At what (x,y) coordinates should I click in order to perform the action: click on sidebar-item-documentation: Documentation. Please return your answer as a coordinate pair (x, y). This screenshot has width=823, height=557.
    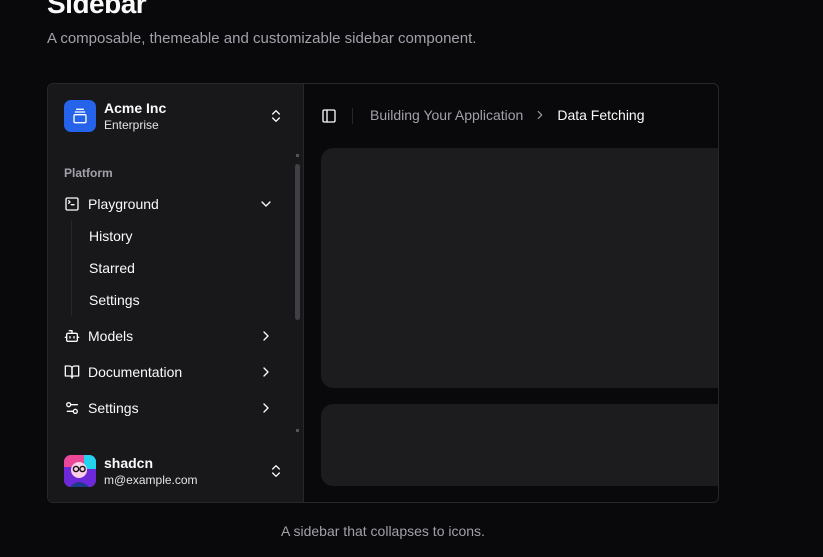
    Looking at the image, I should click on (168, 372).